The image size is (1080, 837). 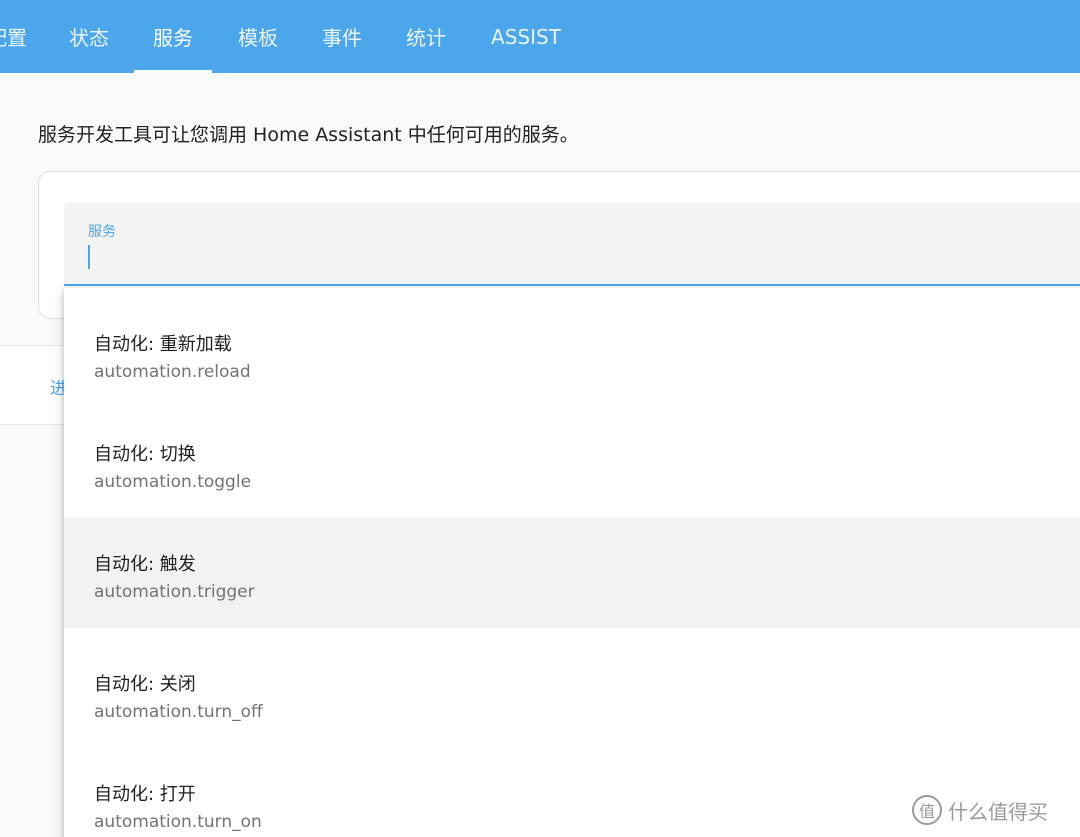 What do you see at coordinates (145, 454) in the screenshot?
I see `option-title: 自动化: 切换` at bounding box center [145, 454].